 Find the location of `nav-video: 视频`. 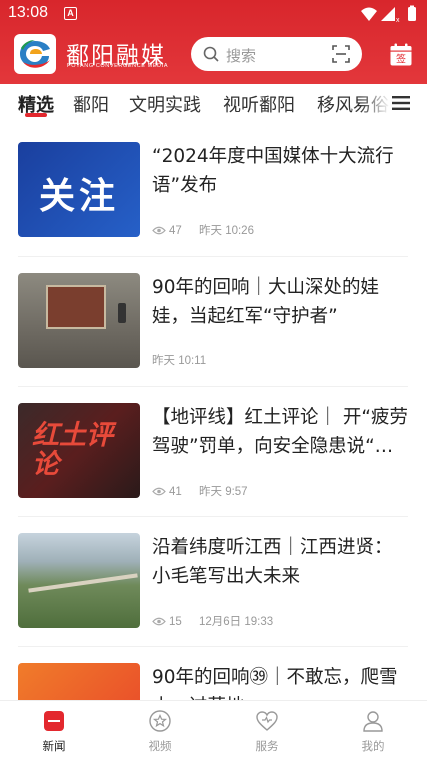

nav-video: 视频 is located at coordinates (160, 730).